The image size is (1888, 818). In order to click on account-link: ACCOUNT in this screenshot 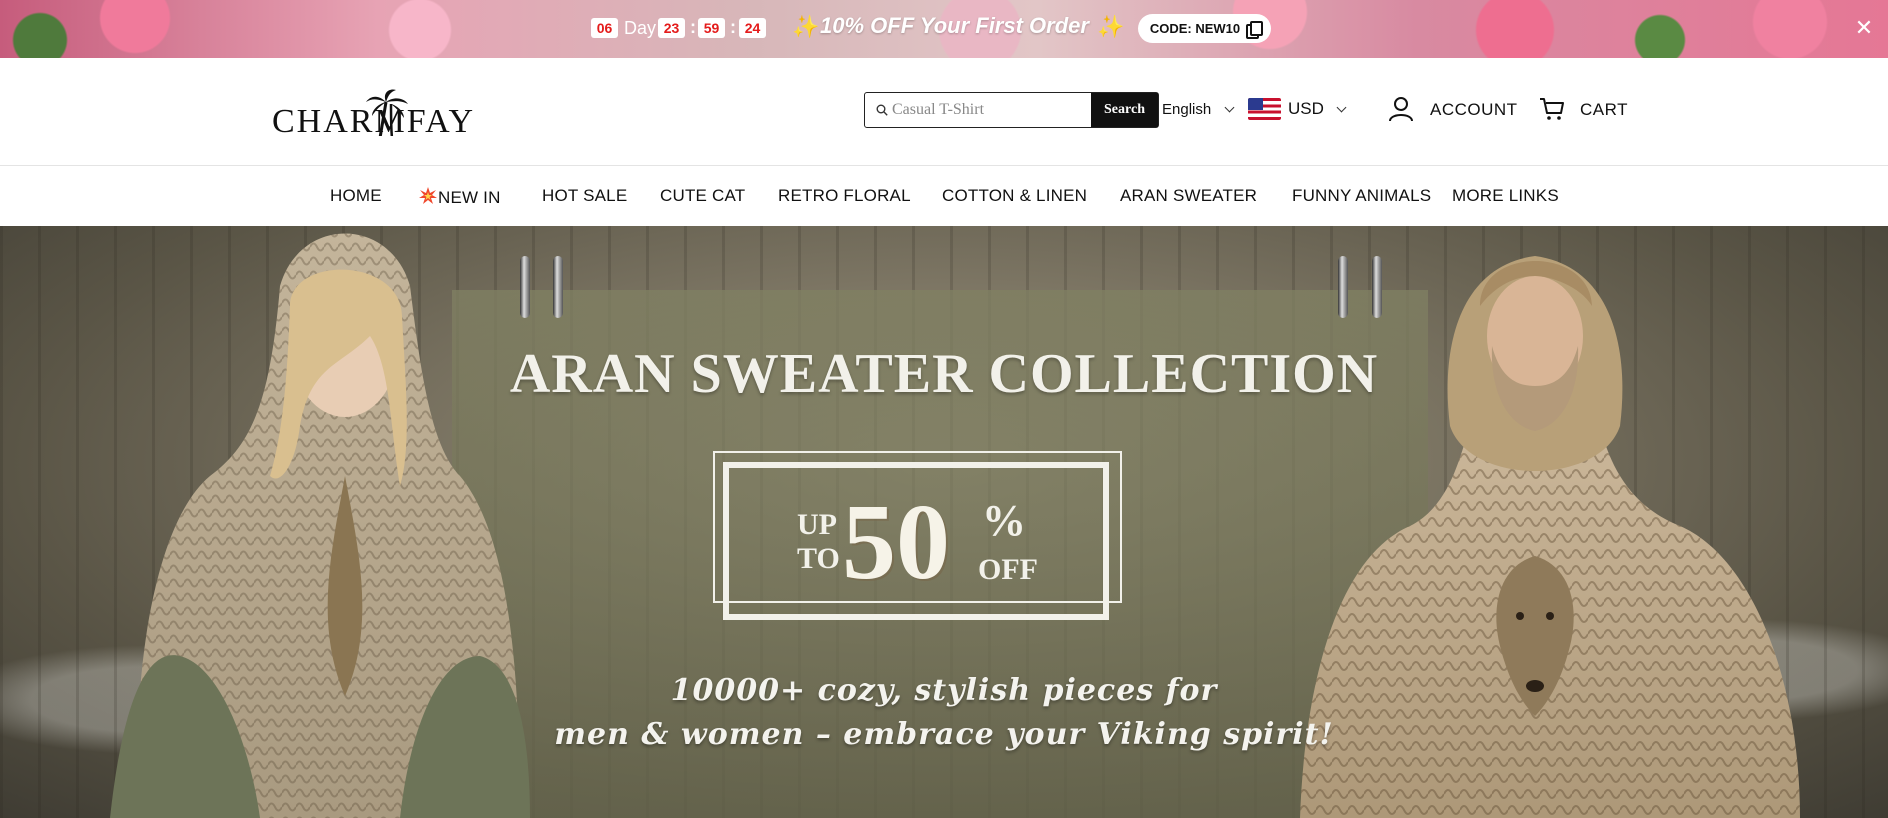, I will do `click(1474, 110)`.